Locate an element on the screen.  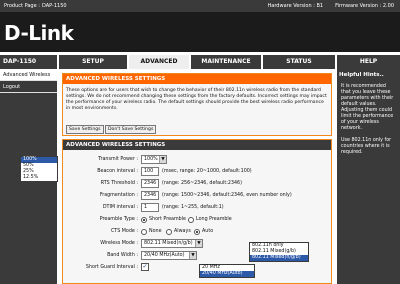
preamble-long-radio is located at coordinates (191, 220).